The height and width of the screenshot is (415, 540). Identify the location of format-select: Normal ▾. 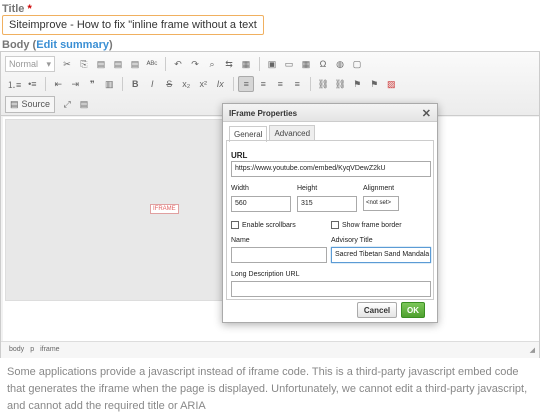
(30, 64).